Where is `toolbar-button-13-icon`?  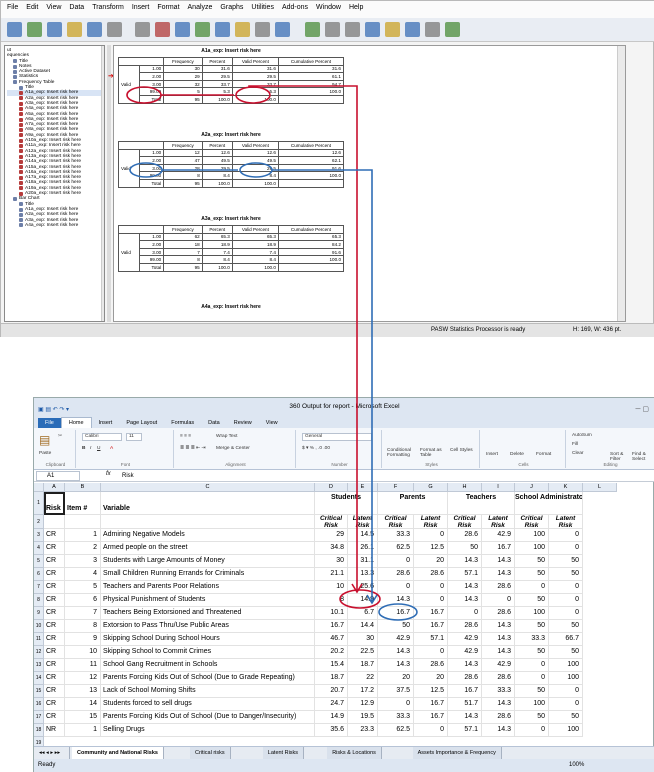
toolbar-button-13-icon is located at coordinates (262, 29).